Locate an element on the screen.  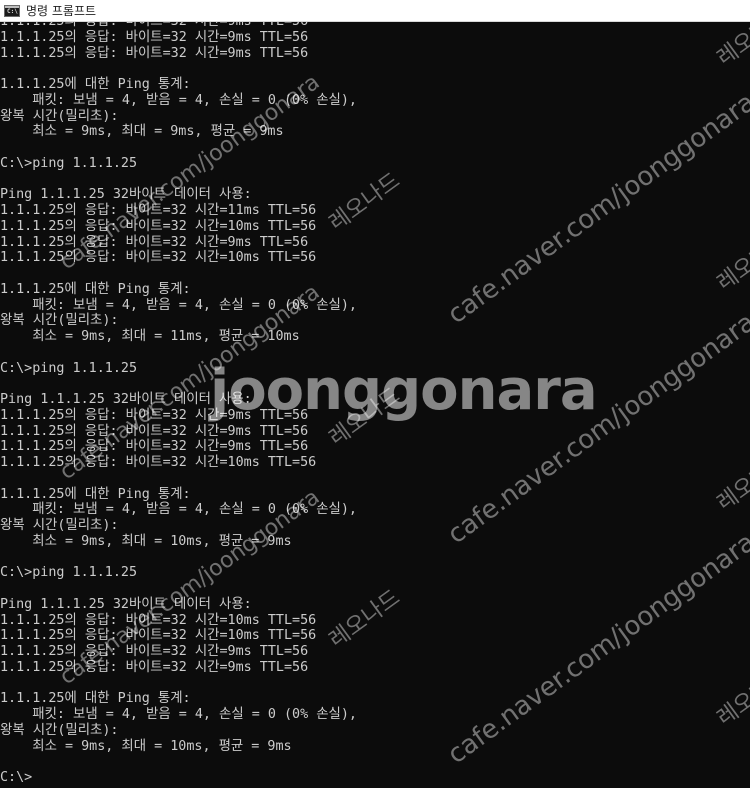
cmd-icon: C:\ is located at coordinates (12, 10).